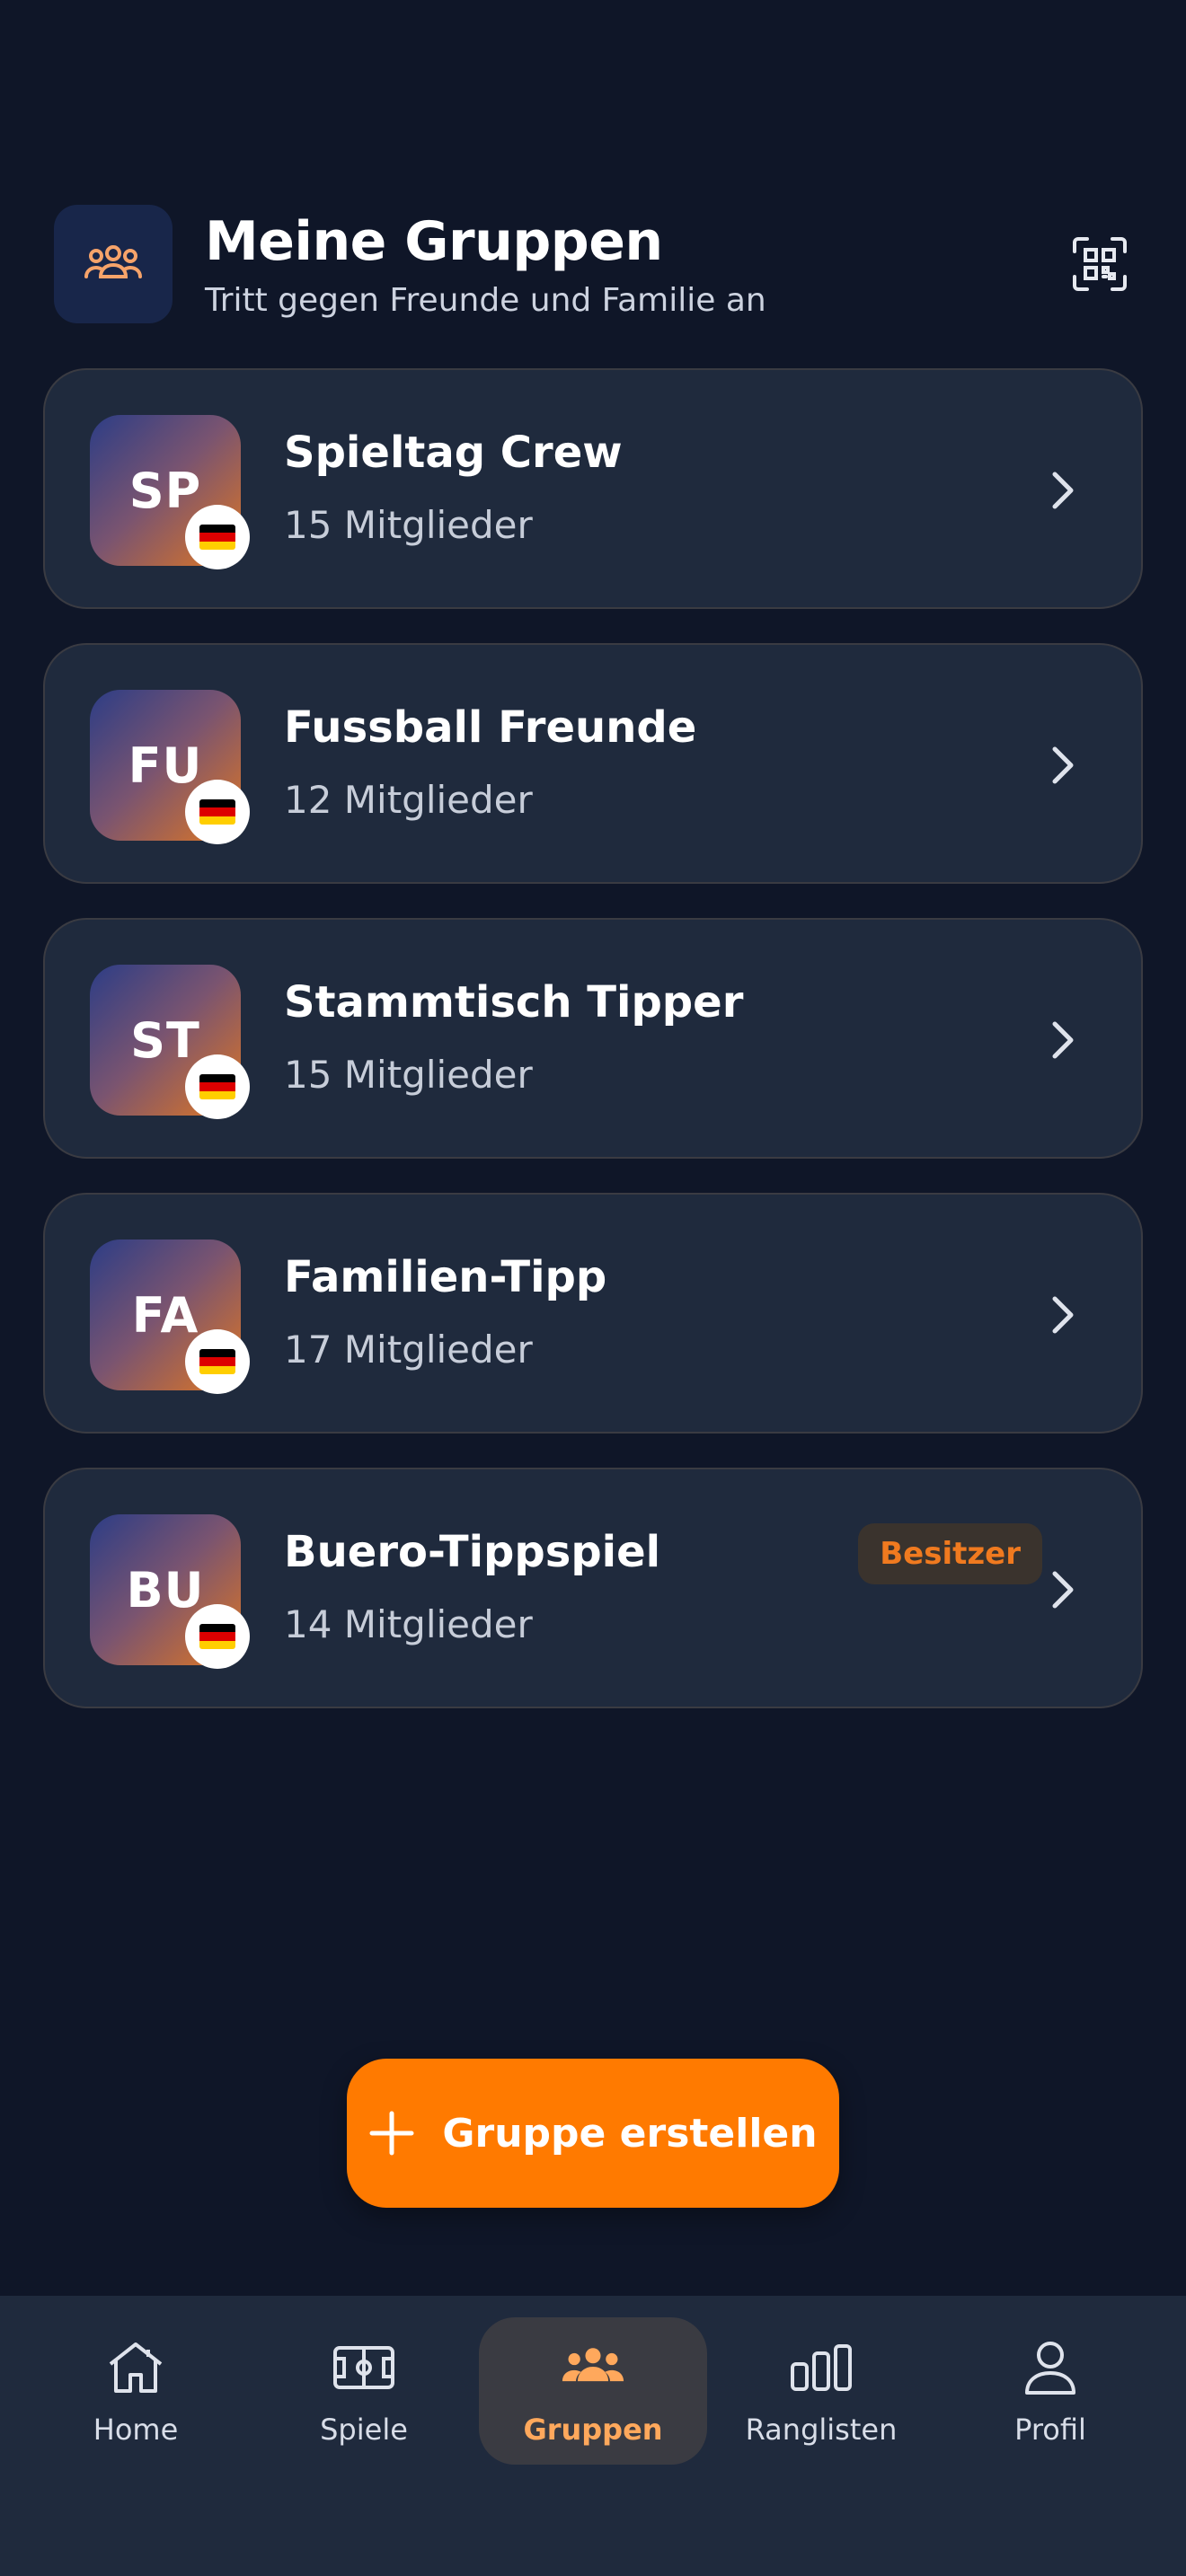 The image size is (1186, 2576). What do you see at coordinates (136, 2367) in the screenshot?
I see `home-icon` at bounding box center [136, 2367].